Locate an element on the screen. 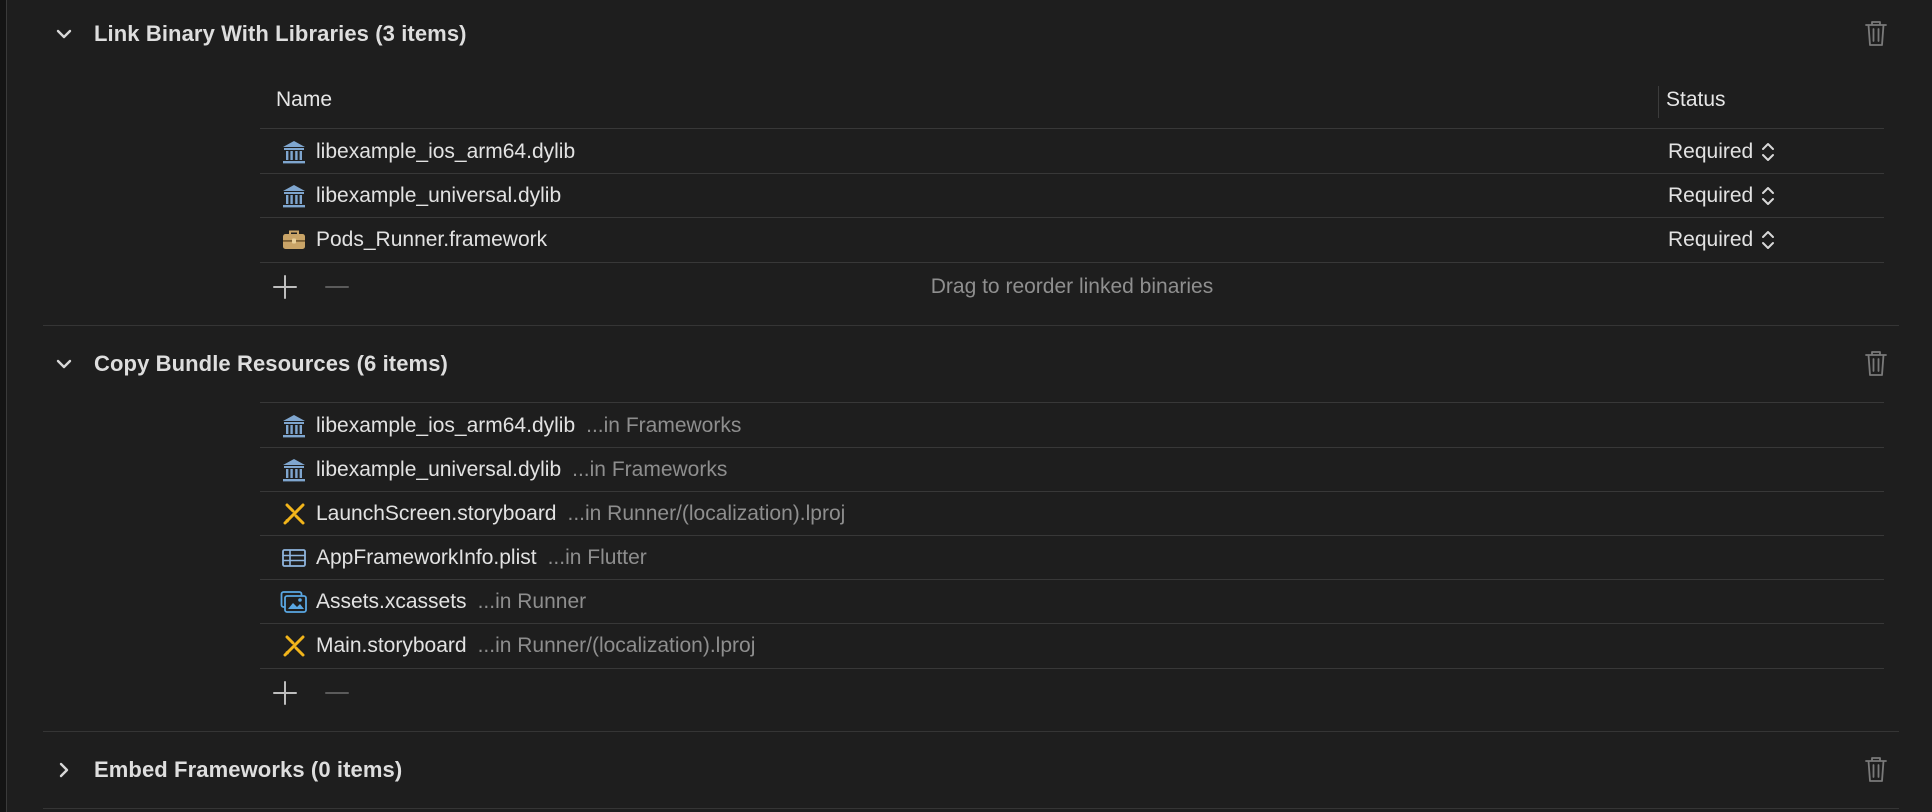  section-header-embed-frameworks: Embed Frameworks (0 items) is located at coordinates (228, 770).